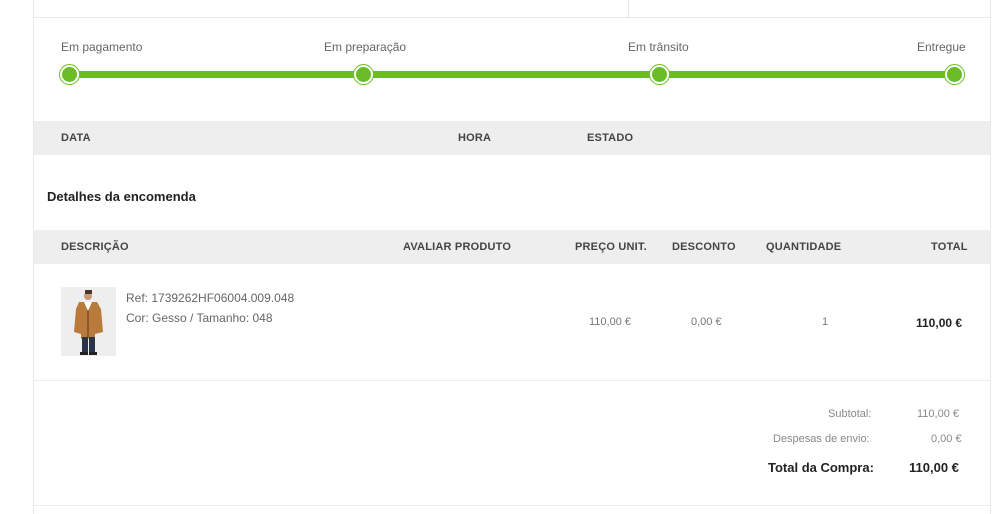 Image resolution: width=1000 pixels, height=514 pixels. What do you see at coordinates (610, 138) in the screenshot?
I see `col-header-status: ESTADO` at bounding box center [610, 138].